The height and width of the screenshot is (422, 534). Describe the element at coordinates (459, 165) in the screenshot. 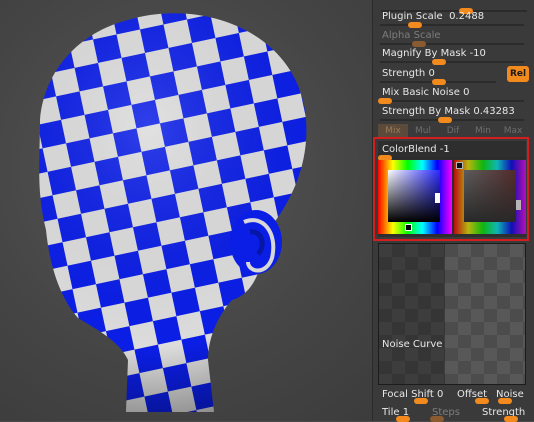

I see `secondary-color-marker` at that location.